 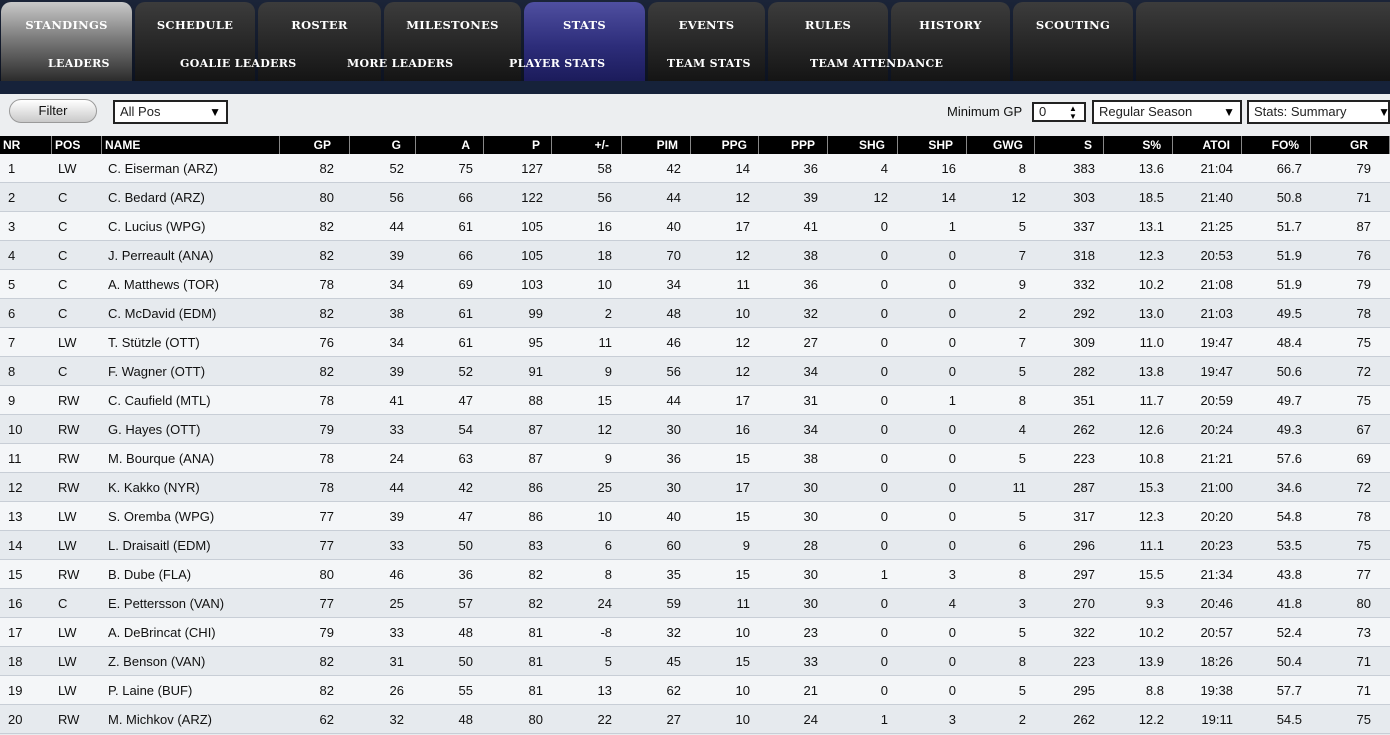 What do you see at coordinates (1276, 145) in the screenshot?
I see `column-header-fopct: FO%` at bounding box center [1276, 145].